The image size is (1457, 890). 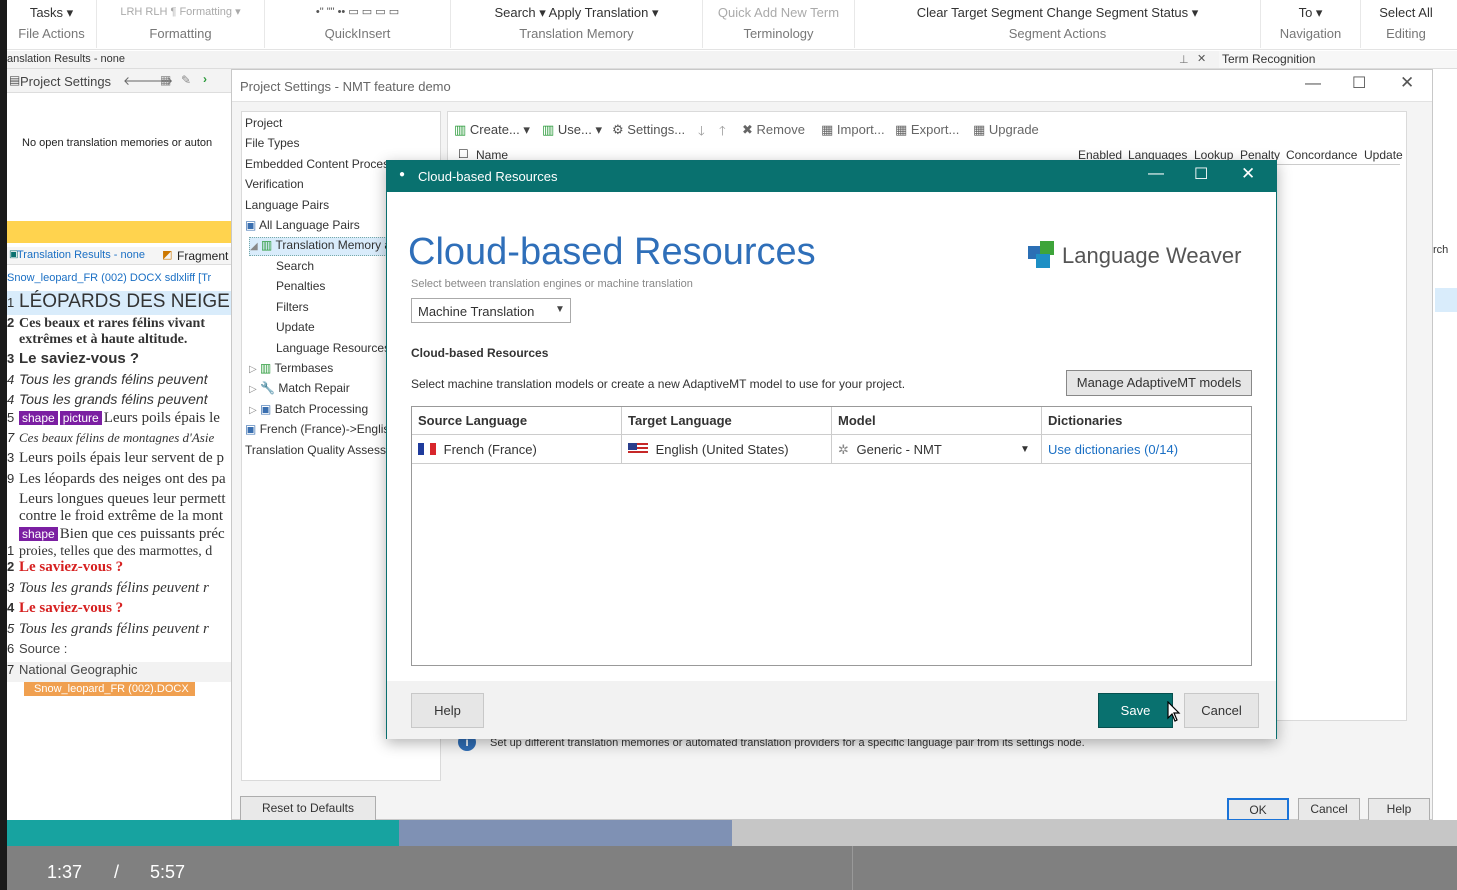 What do you see at coordinates (120, 232) in the screenshot?
I see `yellow-separator` at bounding box center [120, 232].